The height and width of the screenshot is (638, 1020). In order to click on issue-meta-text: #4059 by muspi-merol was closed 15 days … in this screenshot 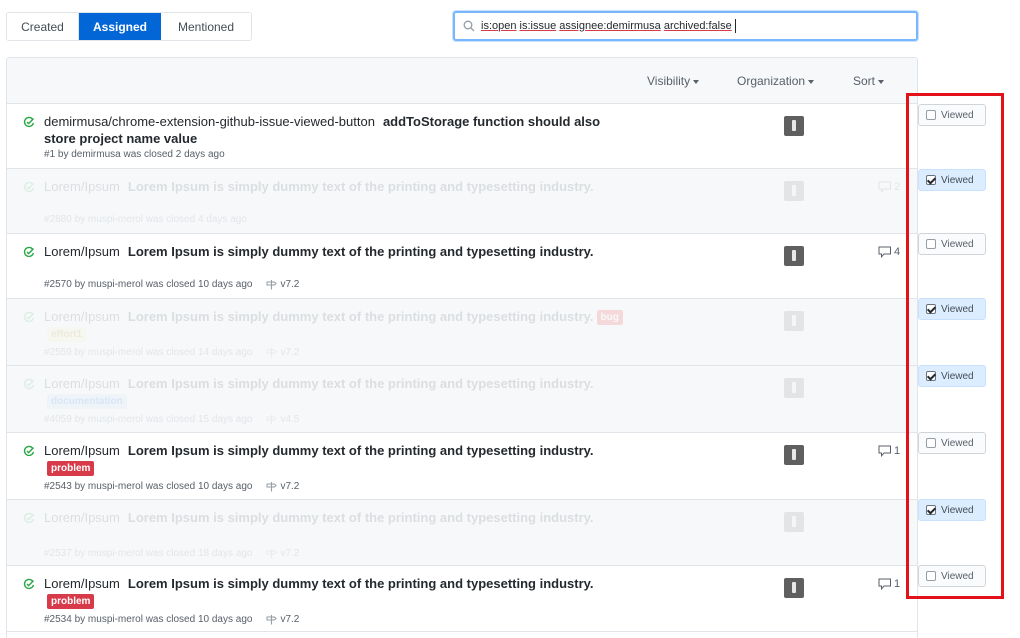, I will do `click(148, 419)`.